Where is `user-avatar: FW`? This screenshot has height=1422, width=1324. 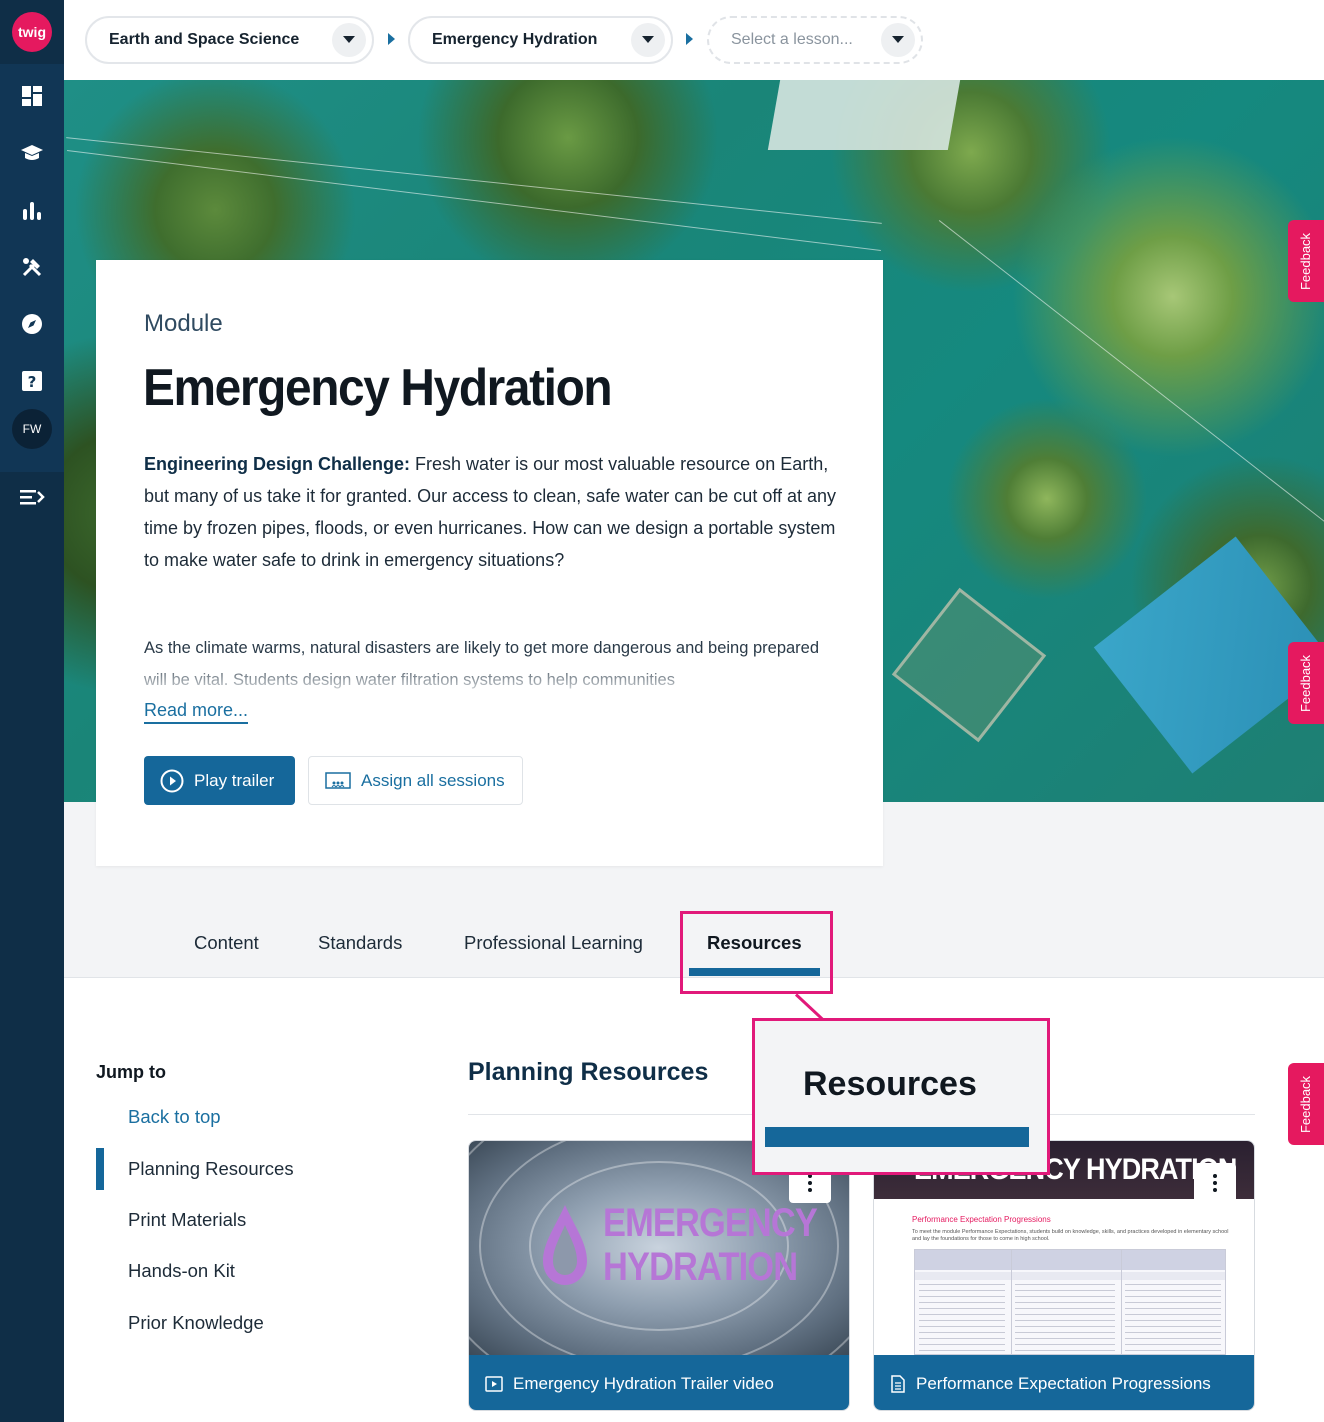 user-avatar: FW is located at coordinates (32, 429).